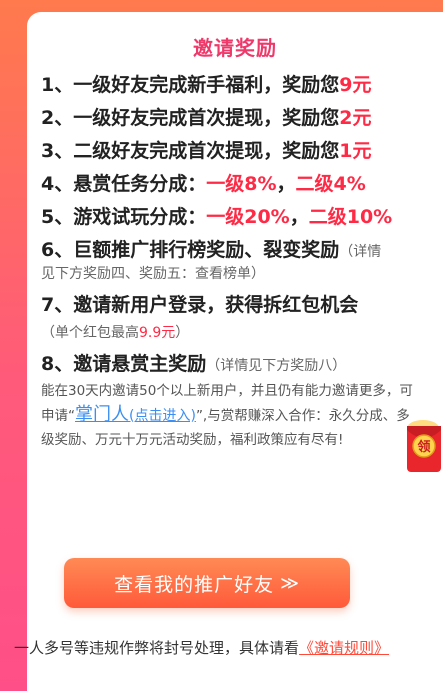  What do you see at coordinates (211, 250) in the screenshot?
I see `reward-item-6: 6、巨额推广排行榜奖励、裂变奖励（详情` at bounding box center [211, 250].